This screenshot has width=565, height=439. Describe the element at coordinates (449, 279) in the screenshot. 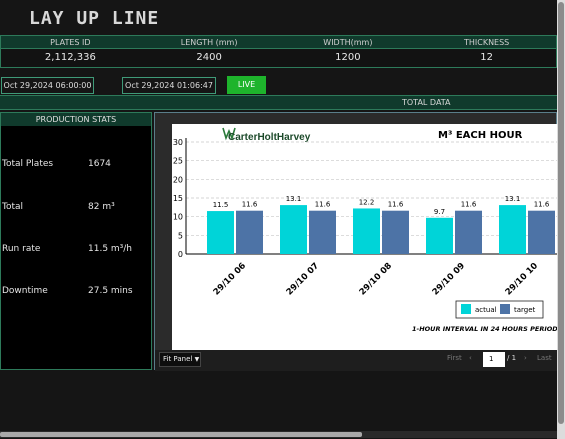

I see `x-tick-label: 29/10 09` at that location.